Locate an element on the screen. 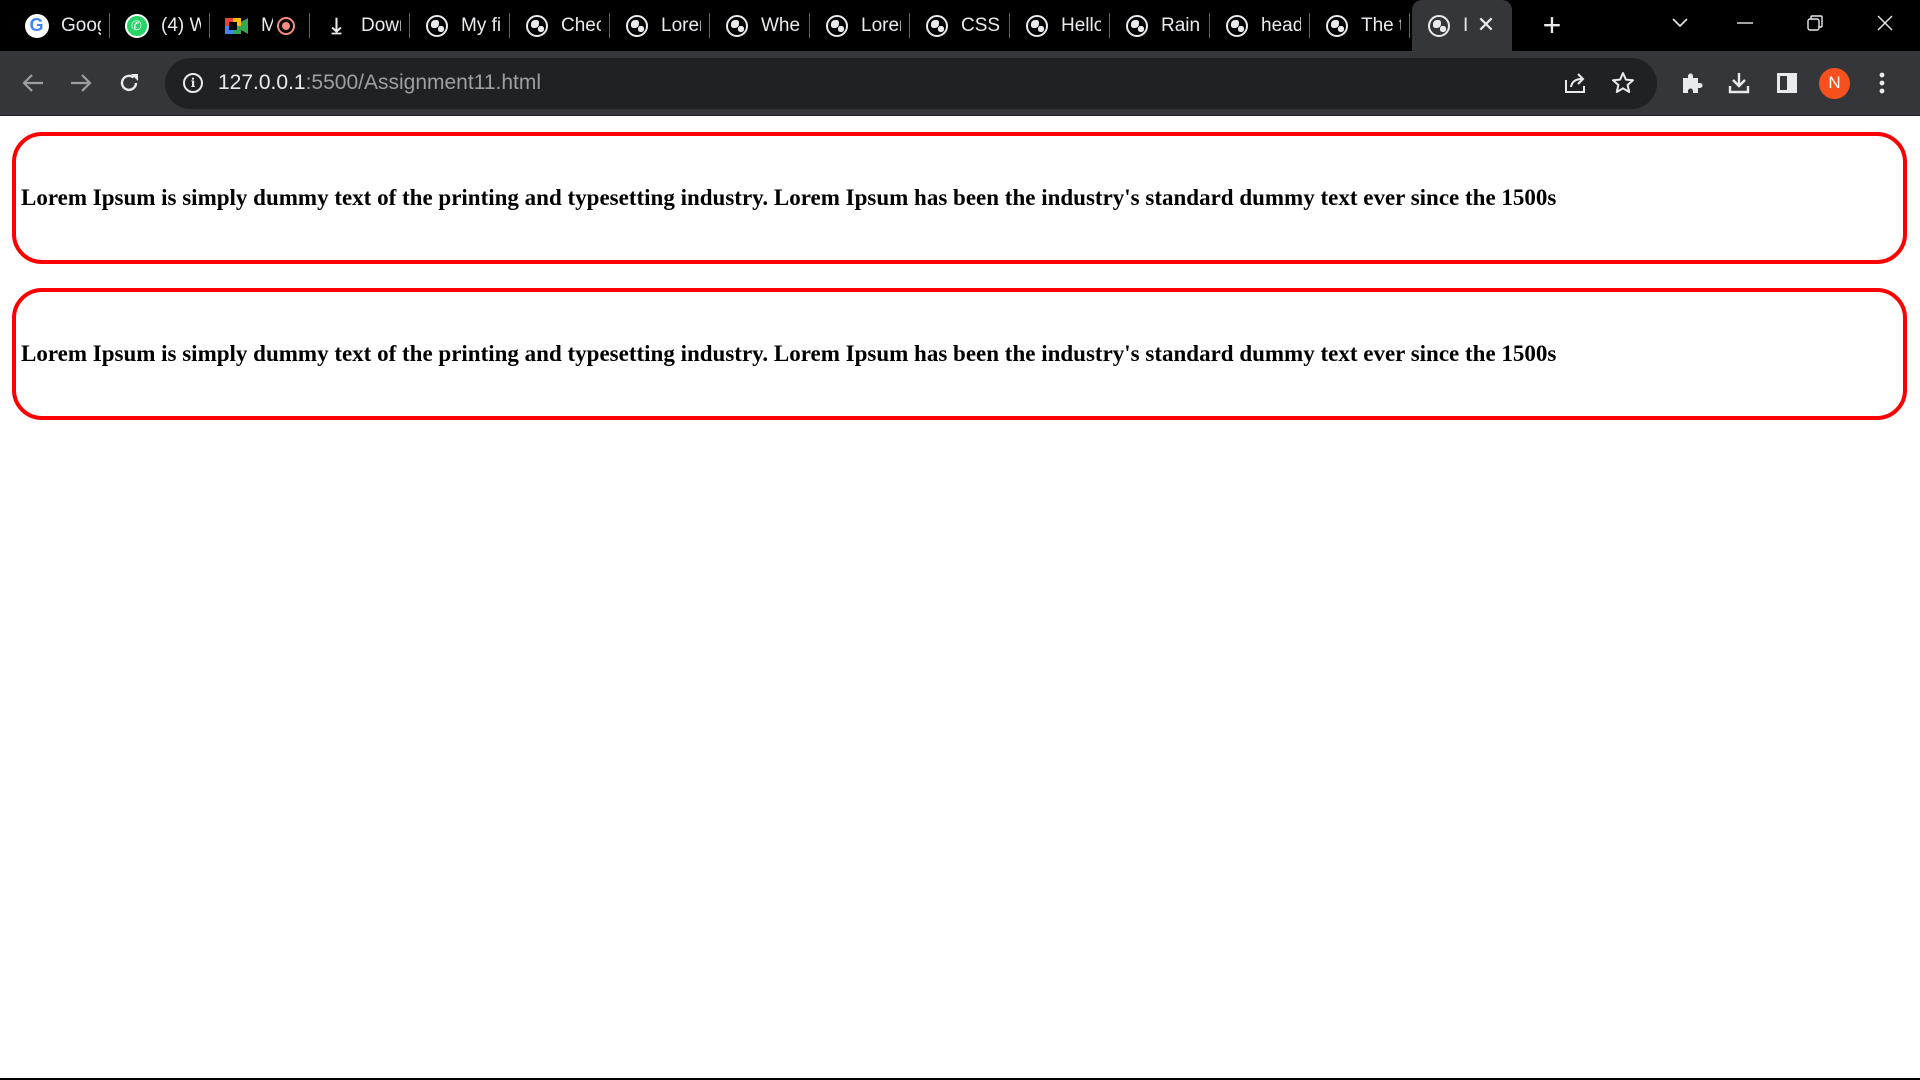 This screenshot has height=1080, width=1920. download-icon is located at coordinates (1739, 83).